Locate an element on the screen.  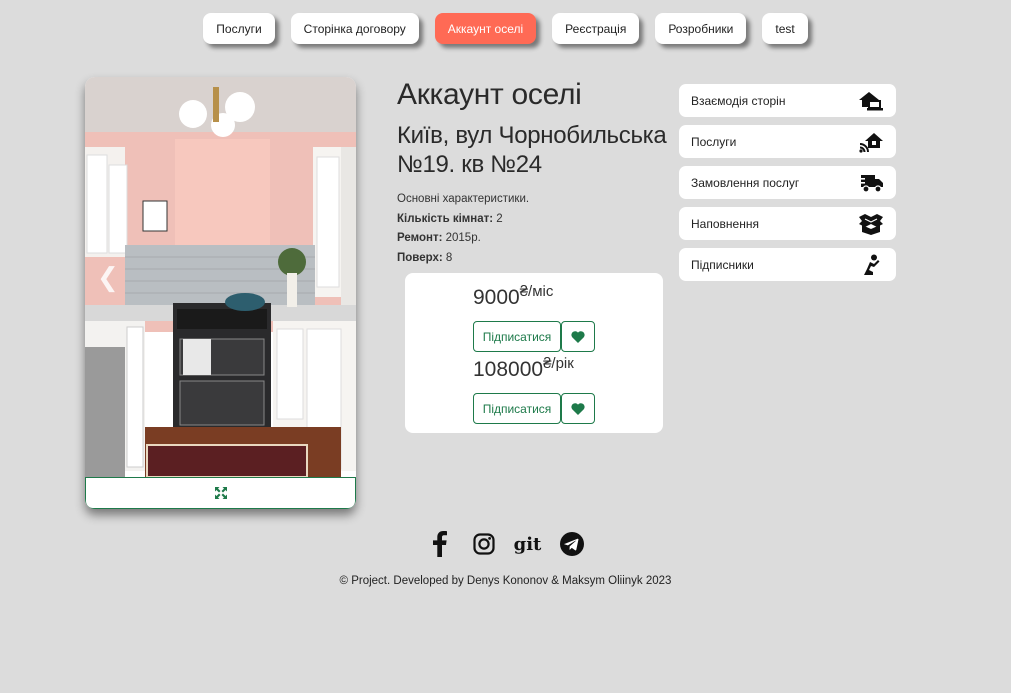
monthly-price-amount: 9000 is located at coordinates (496, 297).